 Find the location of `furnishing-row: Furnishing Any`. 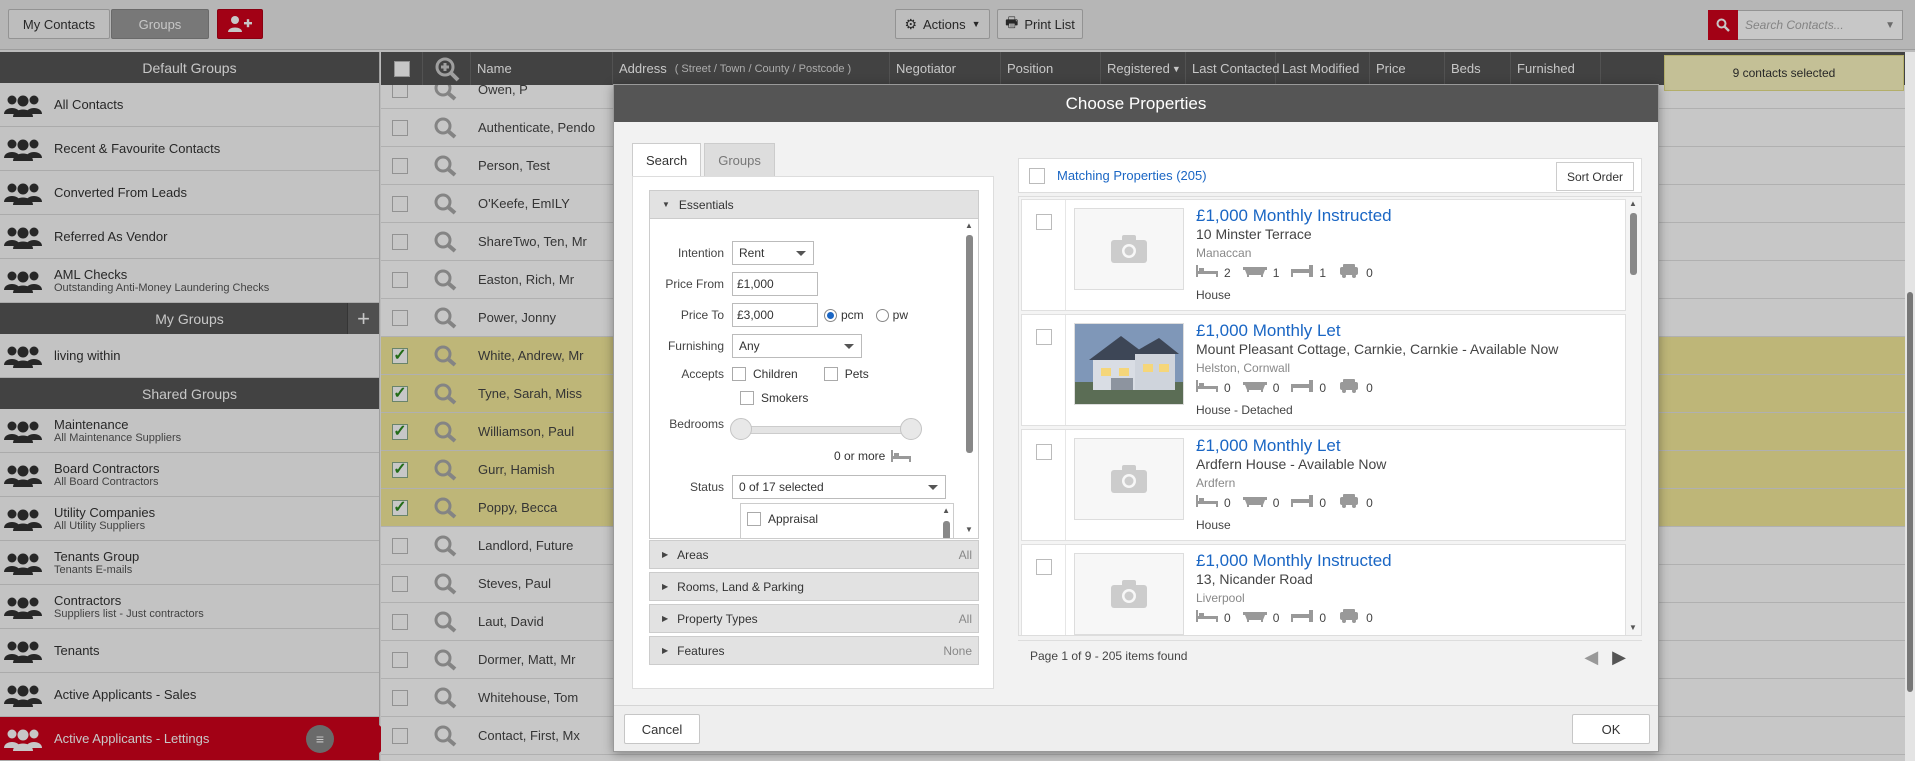

furnishing-row: Furnishing Any is located at coordinates (756, 346).